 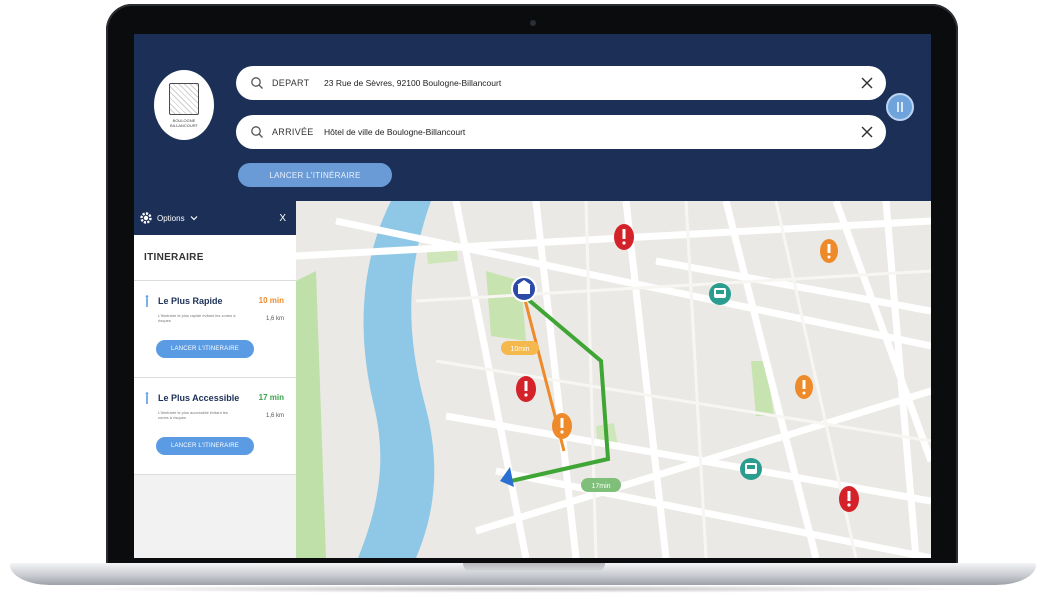 What do you see at coordinates (751, 469) in the screenshot?
I see `tram-stop-pin` at bounding box center [751, 469].